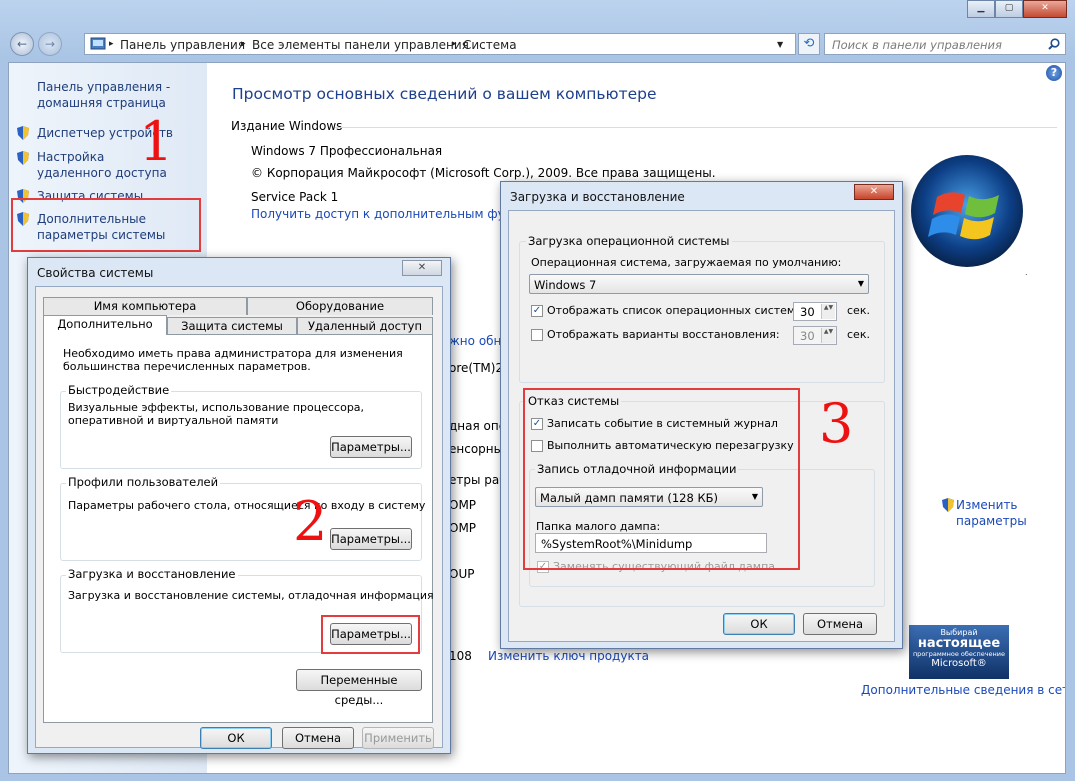 This screenshot has width=1075, height=781. I want to click on tab-hardware: Оборудование, so click(340, 306).